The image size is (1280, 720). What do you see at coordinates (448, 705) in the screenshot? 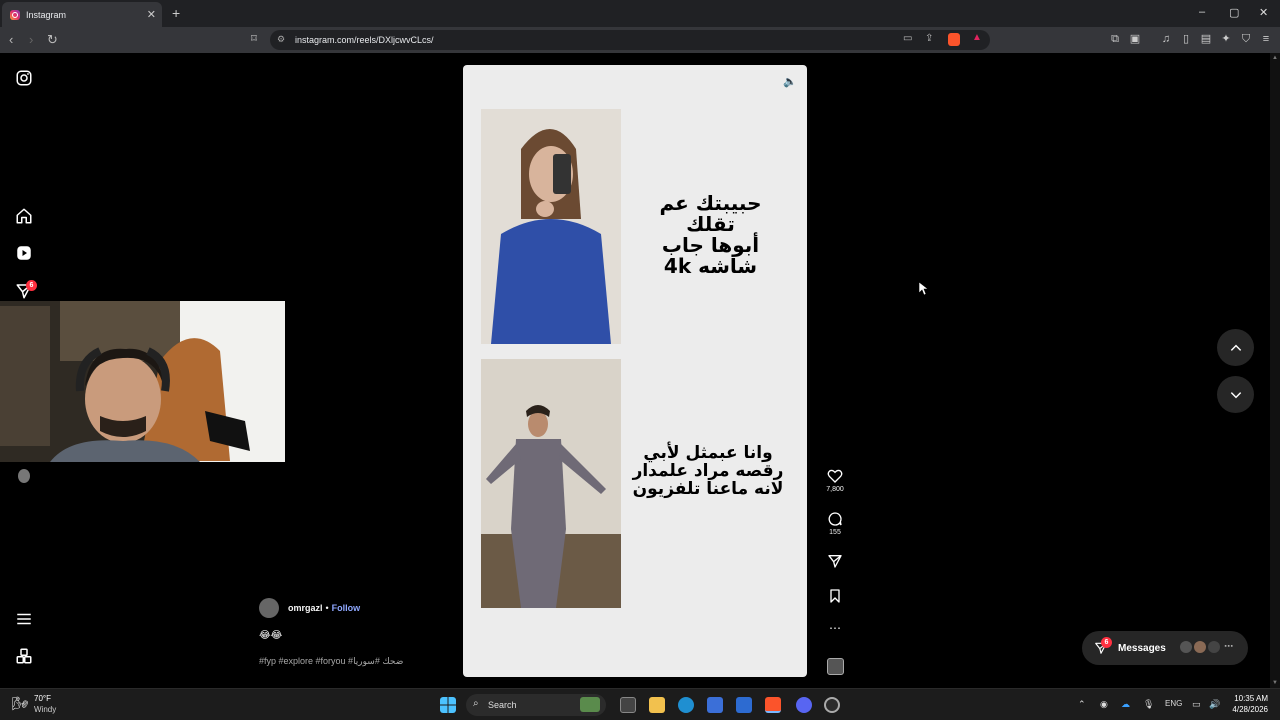
I see `start-button-icon` at bounding box center [448, 705].